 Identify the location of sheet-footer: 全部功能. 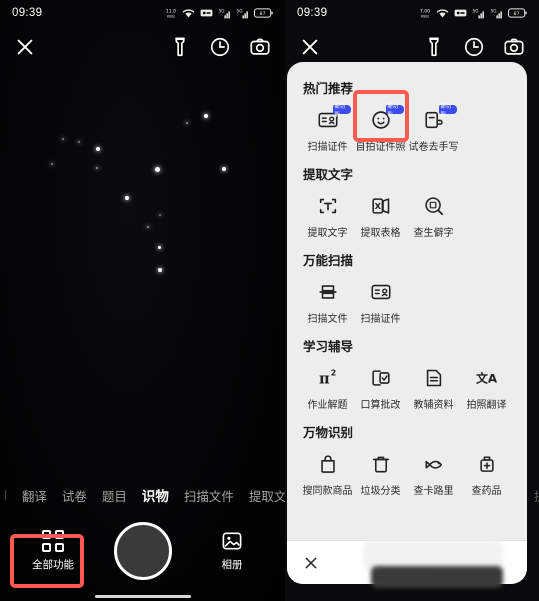
(407, 562).